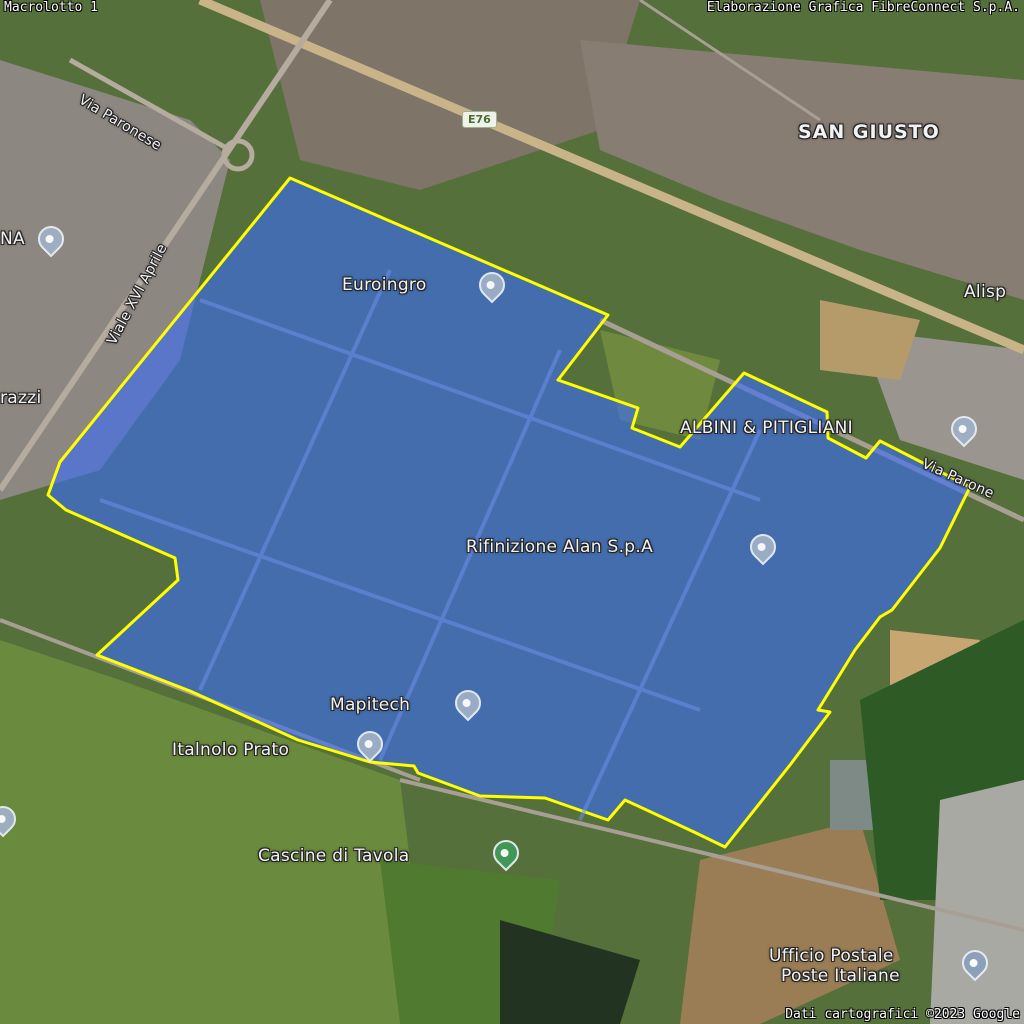 Image resolution: width=1024 pixels, height=1024 pixels. Describe the element at coordinates (12, 239) in the screenshot. I see `label-na: NA` at that location.